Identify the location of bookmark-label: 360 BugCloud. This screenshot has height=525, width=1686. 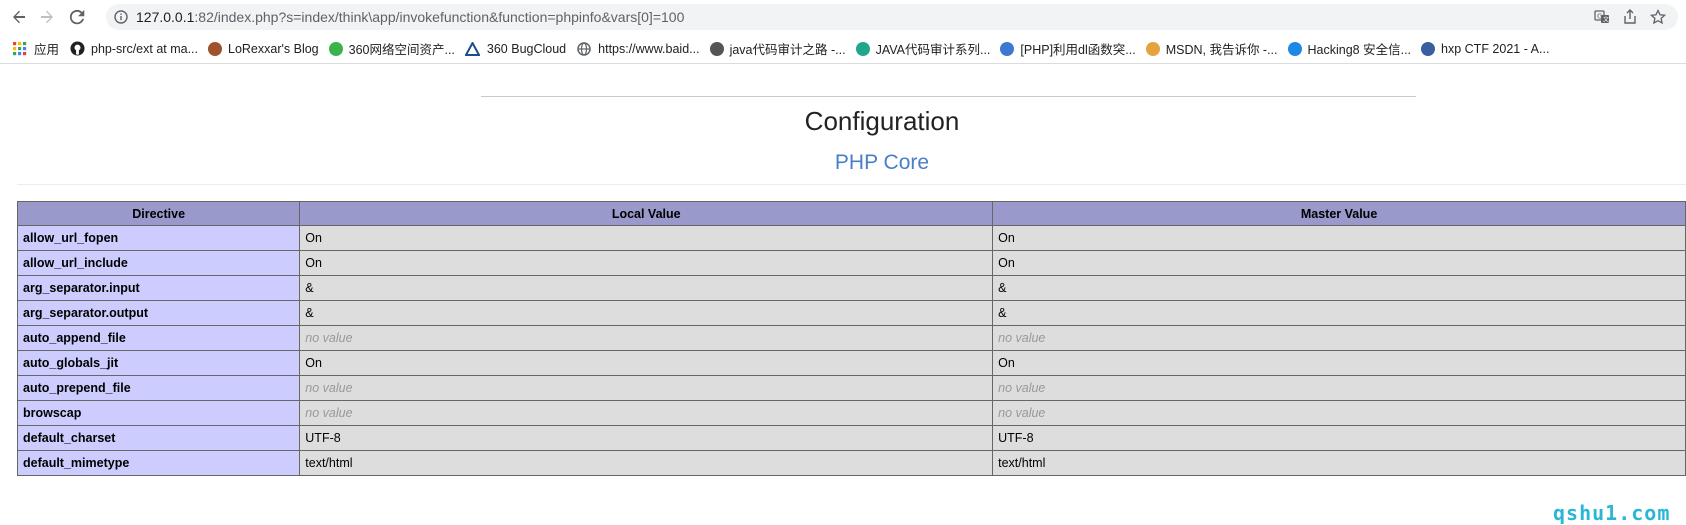
(526, 48).